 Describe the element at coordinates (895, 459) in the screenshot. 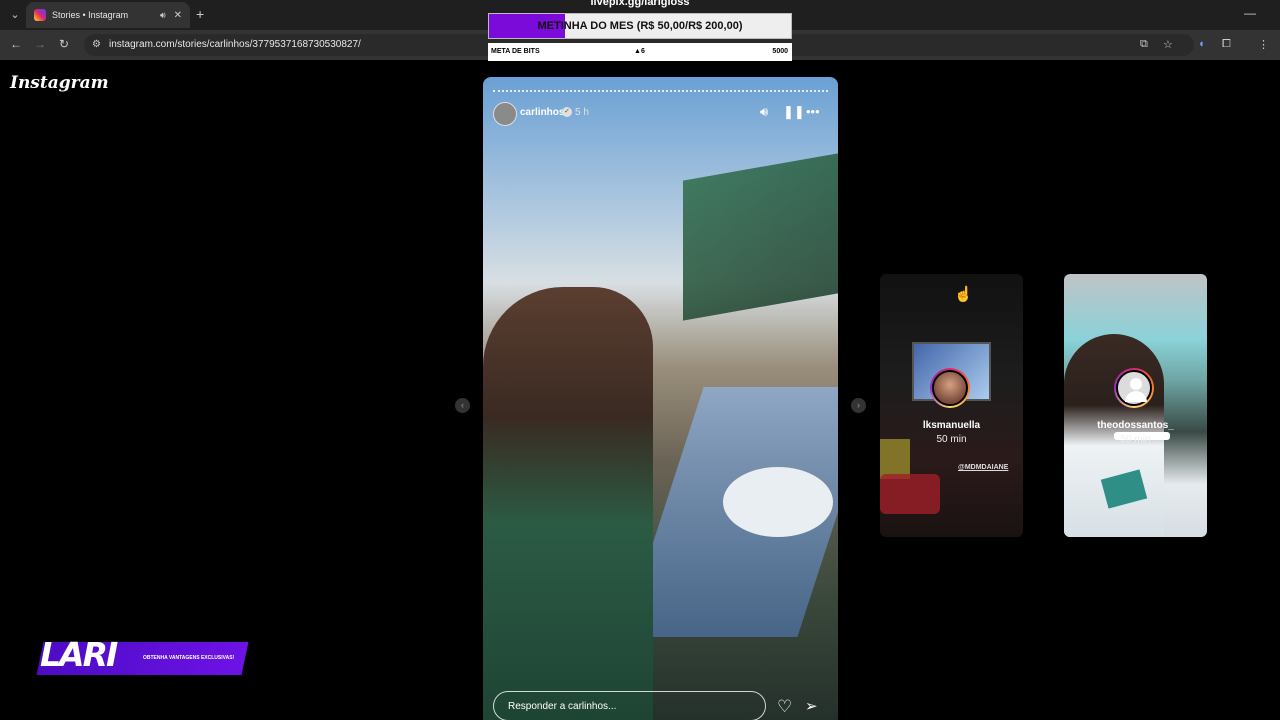

I see `preview-media-lamp` at that location.